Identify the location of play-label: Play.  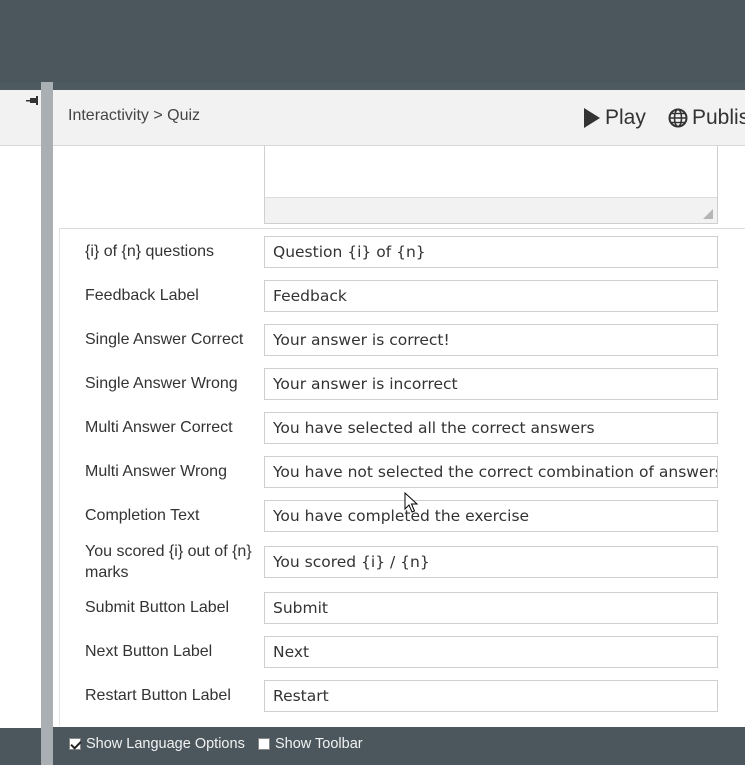
(625, 117).